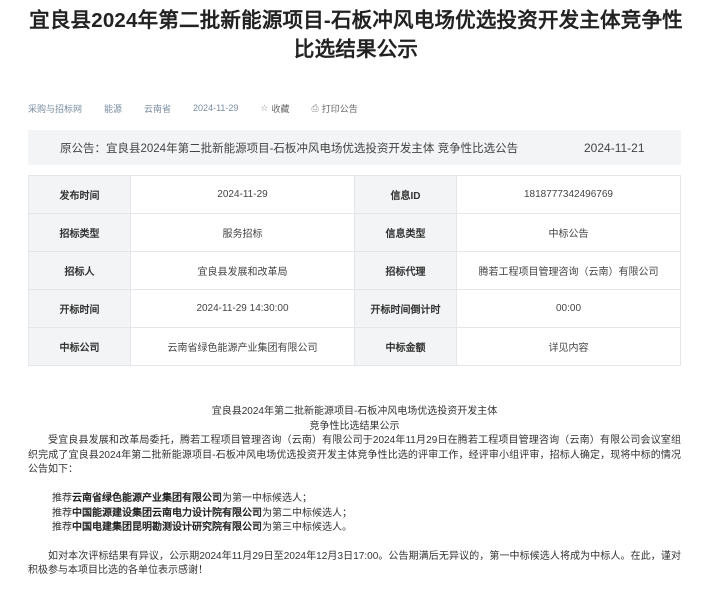 The width and height of the screenshot is (712, 597). I want to click on page-title-line1: 宜良县2024年第二批新能源项目-石板冲风电场优选投资开发主体竞争性, so click(356, 20).